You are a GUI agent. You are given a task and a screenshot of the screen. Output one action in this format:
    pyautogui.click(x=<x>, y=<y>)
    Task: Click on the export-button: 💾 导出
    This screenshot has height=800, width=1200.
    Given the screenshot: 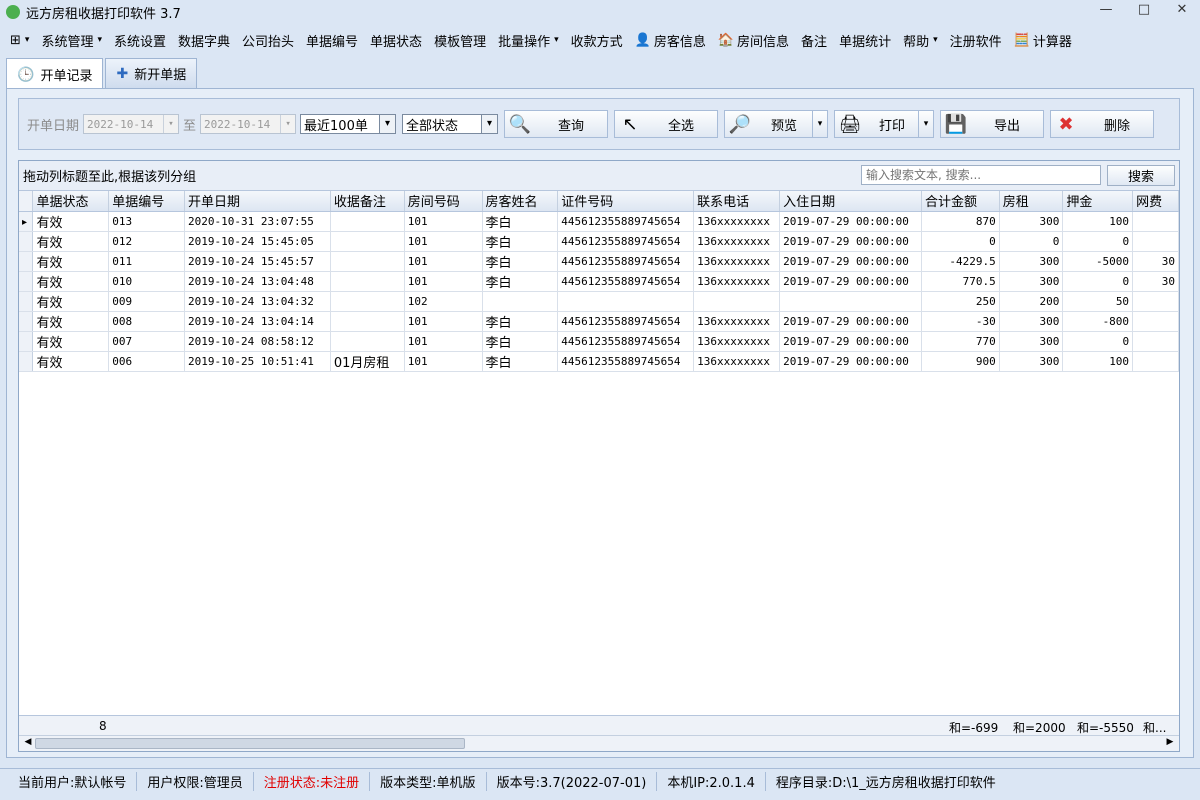 What is the action you would take?
    pyautogui.click(x=992, y=124)
    